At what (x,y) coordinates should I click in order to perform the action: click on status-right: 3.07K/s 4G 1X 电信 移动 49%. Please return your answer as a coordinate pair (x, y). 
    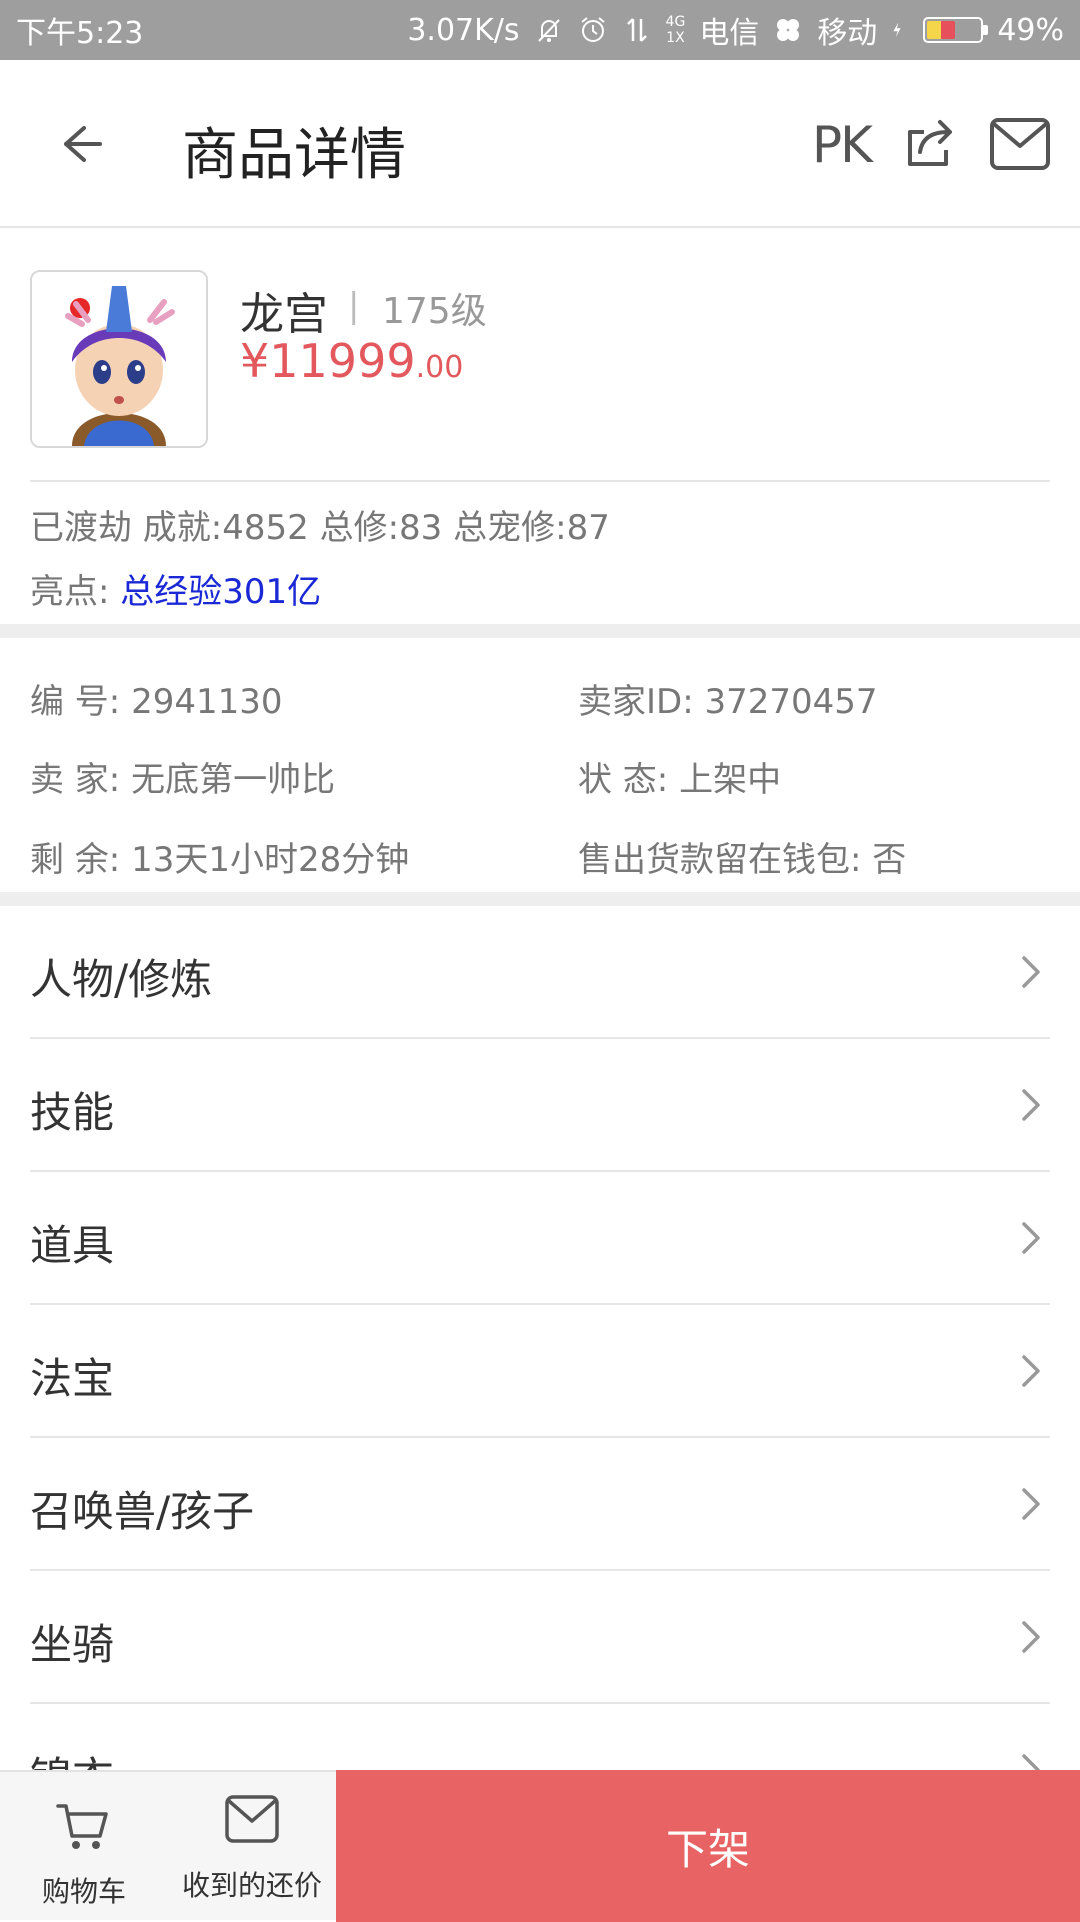
    Looking at the image, I should click on (735, 30).